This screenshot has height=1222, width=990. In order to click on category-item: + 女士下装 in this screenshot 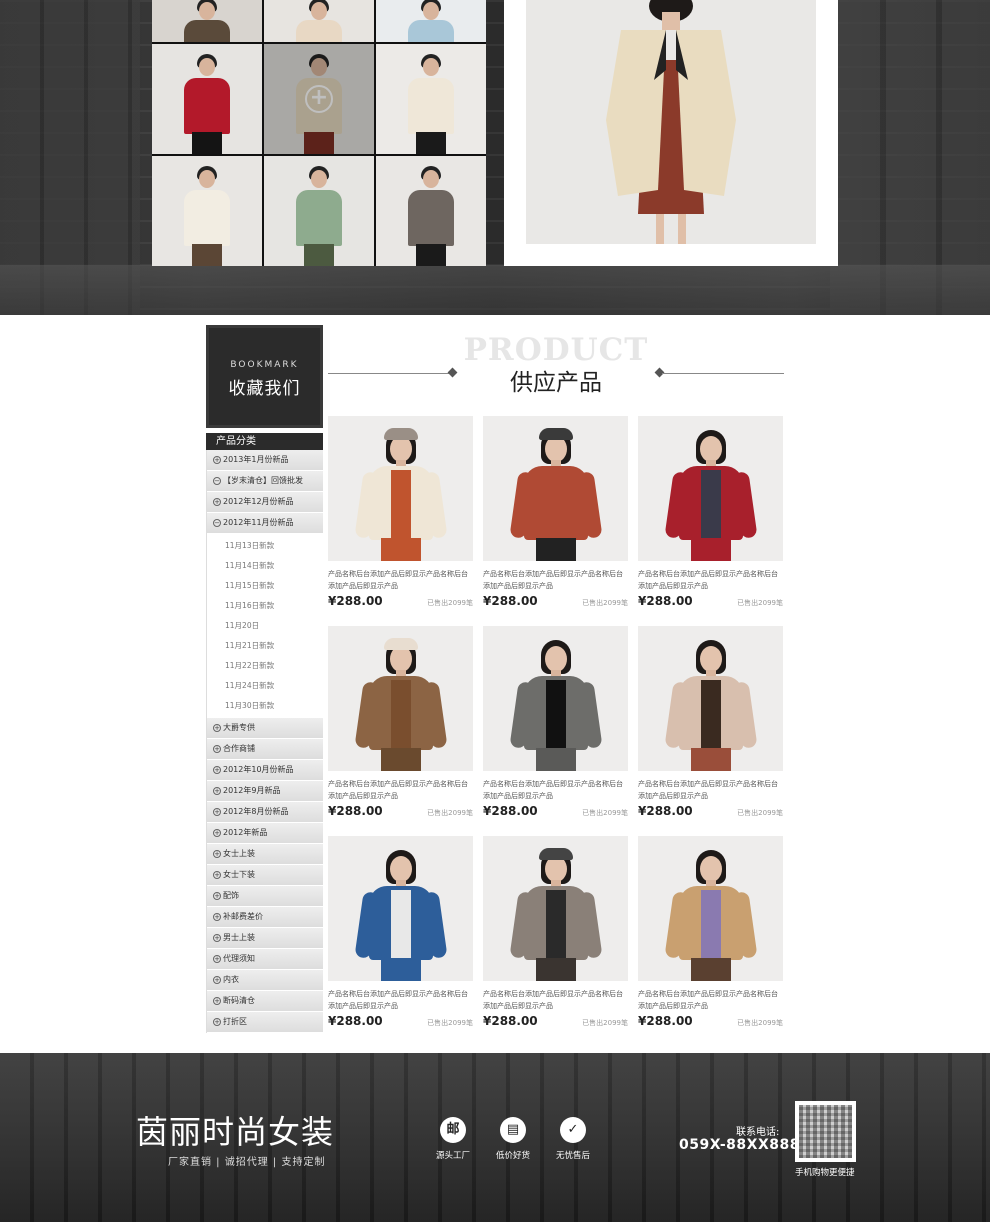, I will do `click(265, 875)`.